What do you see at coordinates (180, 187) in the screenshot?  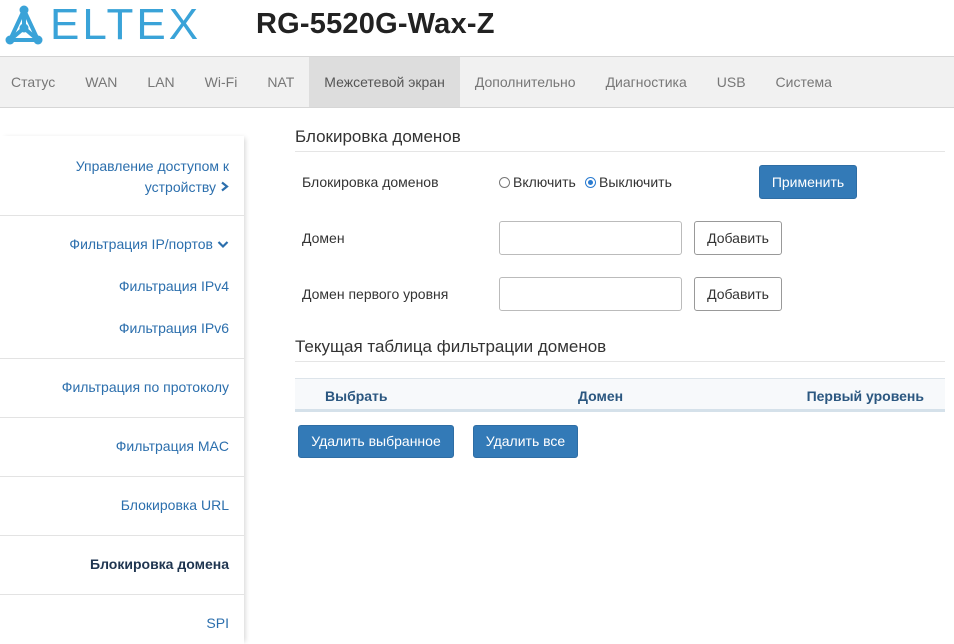 I see `sidebar-item-label: устройству` at bounding box center [180, 187].